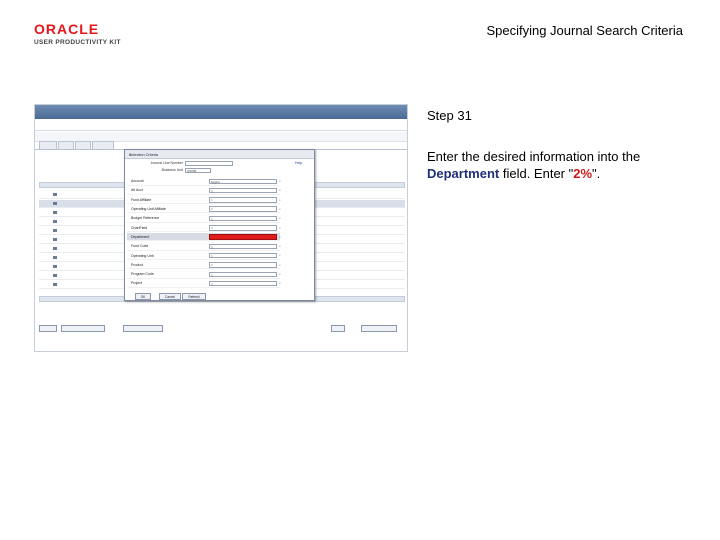 The image size is (720, 540). What do you see at coordinates (204, 218) in the screenshot?
I see `criteria-row: Budget Reference = ⌕` at bounding box center [204, 218].